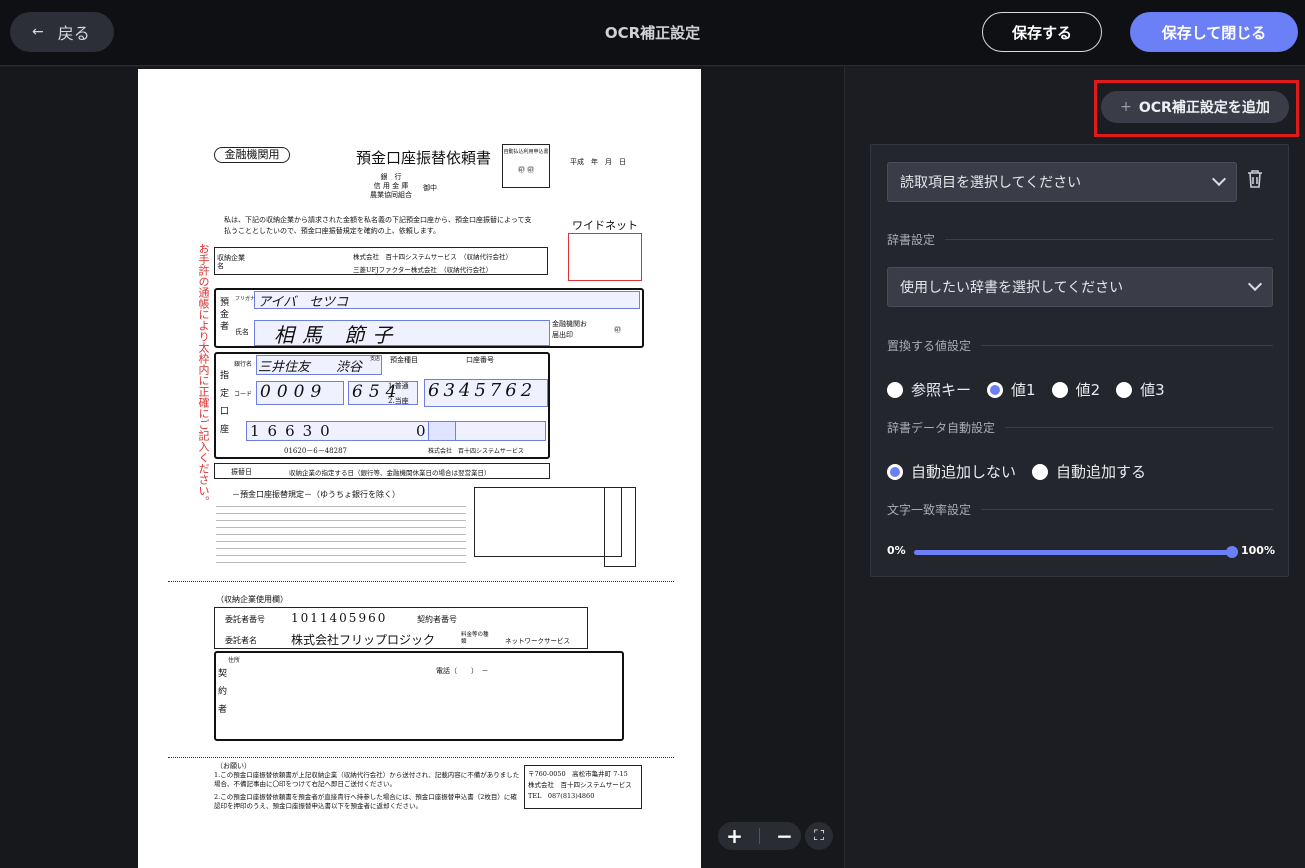  What do you see at coordinates (339, 618) in the screenshot?
I see `consignor-num: 1011405960` at bounding box center [339, 618].